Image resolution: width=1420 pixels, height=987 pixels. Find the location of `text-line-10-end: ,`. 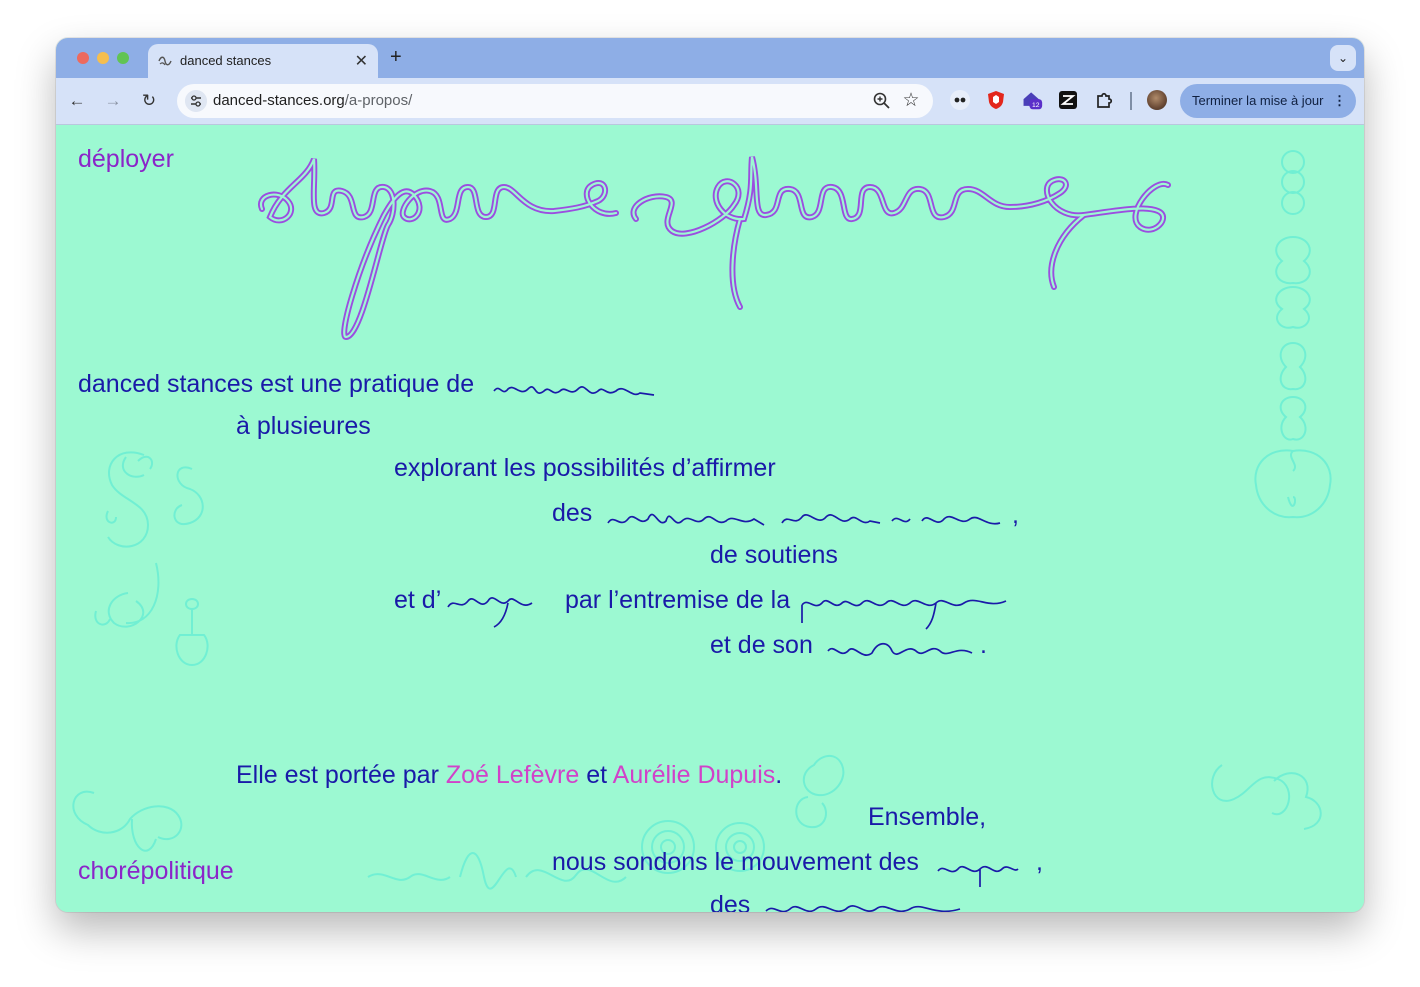

text-line-10-end: , is located at coordinates (1039, 862).